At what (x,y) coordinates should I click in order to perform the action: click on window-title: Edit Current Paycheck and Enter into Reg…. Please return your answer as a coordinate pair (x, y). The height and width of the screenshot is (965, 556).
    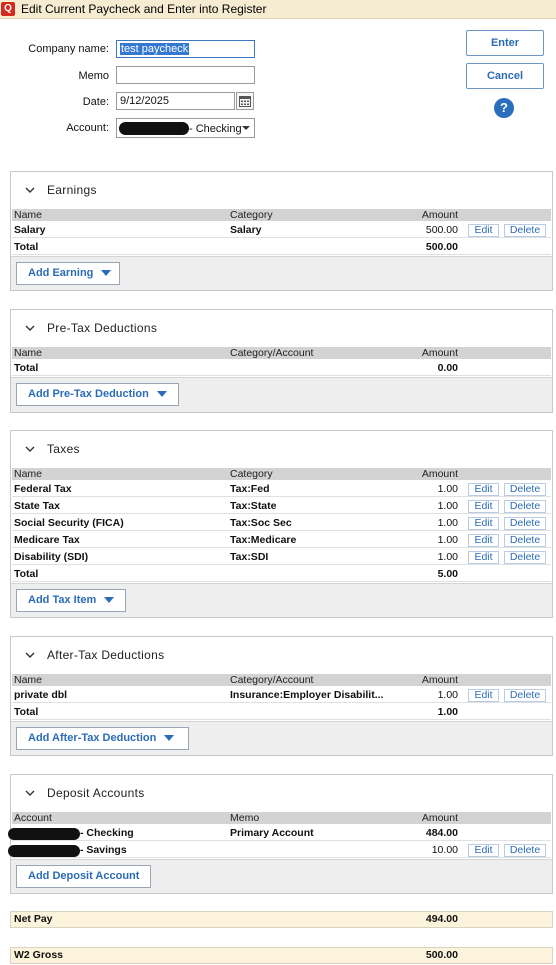
    Looking at the image, I should click on (144, 9).